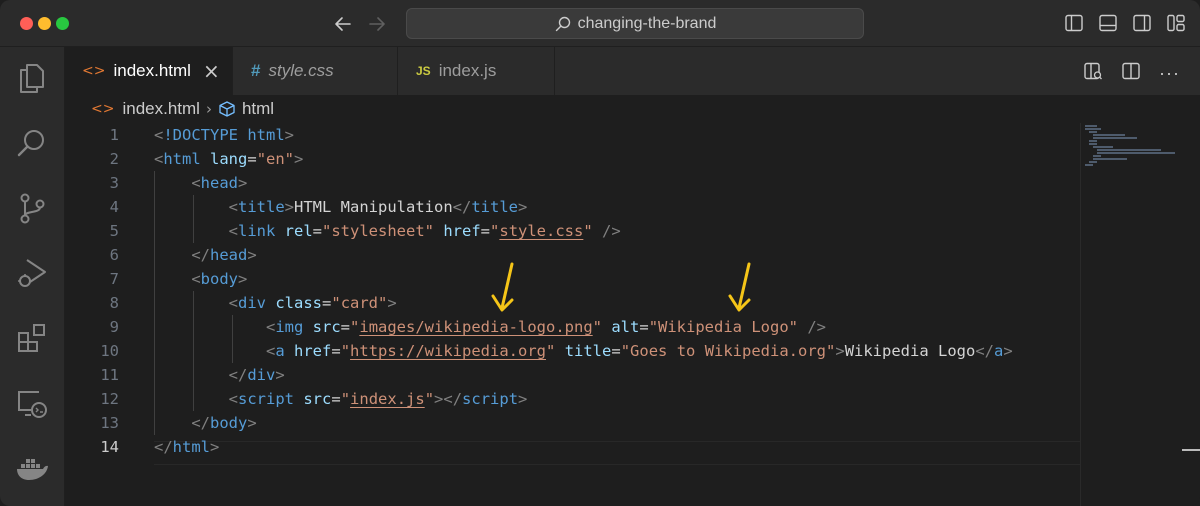 Image resolution: width=1200 pixels, height=506 pixels. Describe the element at coordinates (32, 338) in the screenshot. I see `extensions-icon` at that location.